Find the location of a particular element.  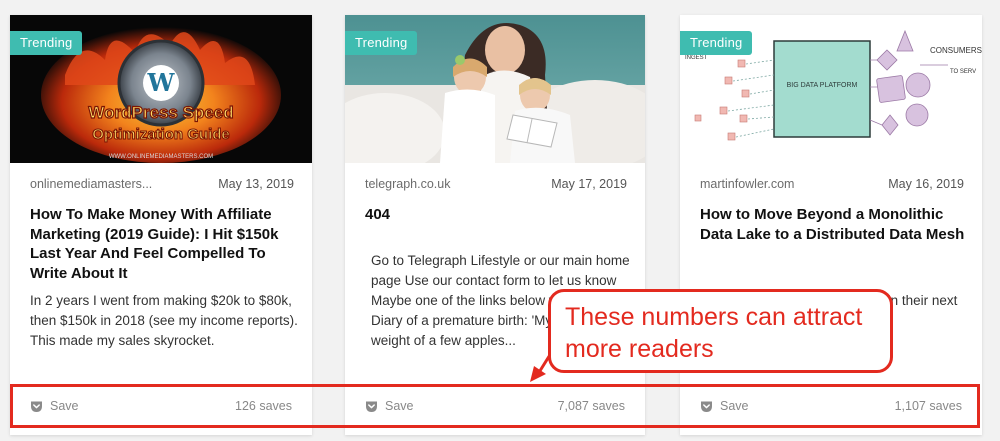

card-footer: Save 7,087 saves is located at coordinates (495, 406).